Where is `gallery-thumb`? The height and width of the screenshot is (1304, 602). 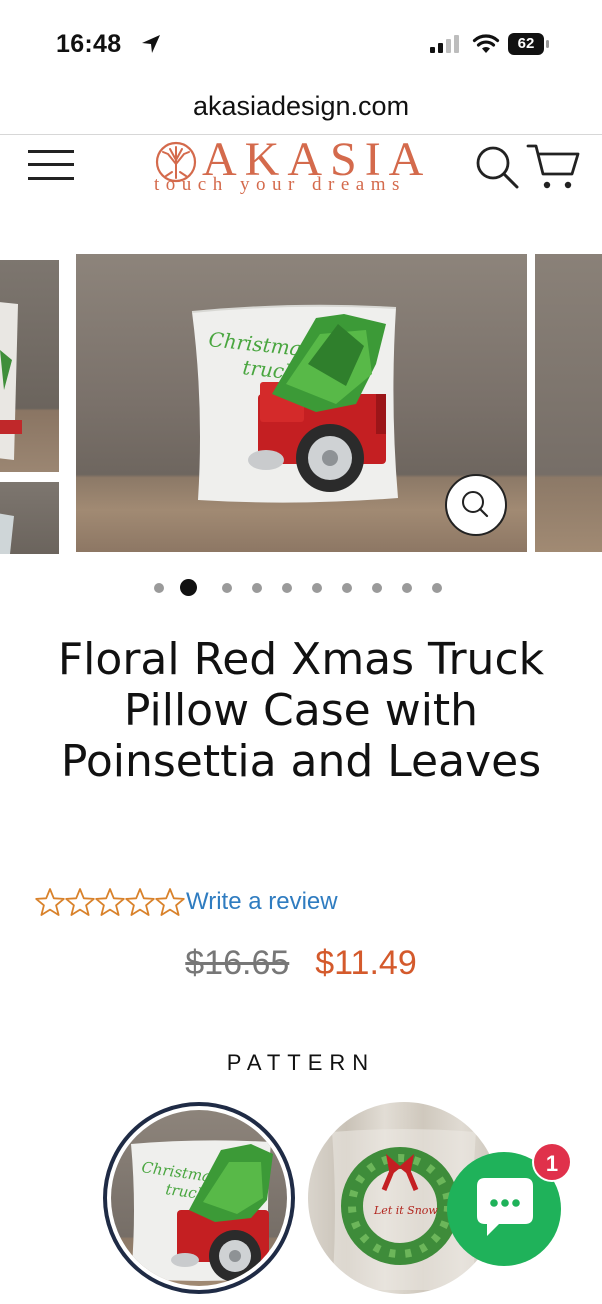 gallery-thumb is located at coordinates (29, 518).